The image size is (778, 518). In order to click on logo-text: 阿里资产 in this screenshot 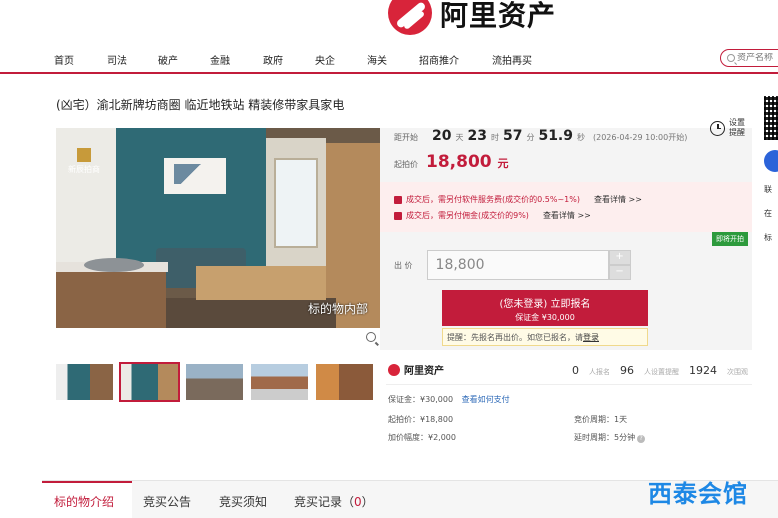, I will do `click(498, 16)`.